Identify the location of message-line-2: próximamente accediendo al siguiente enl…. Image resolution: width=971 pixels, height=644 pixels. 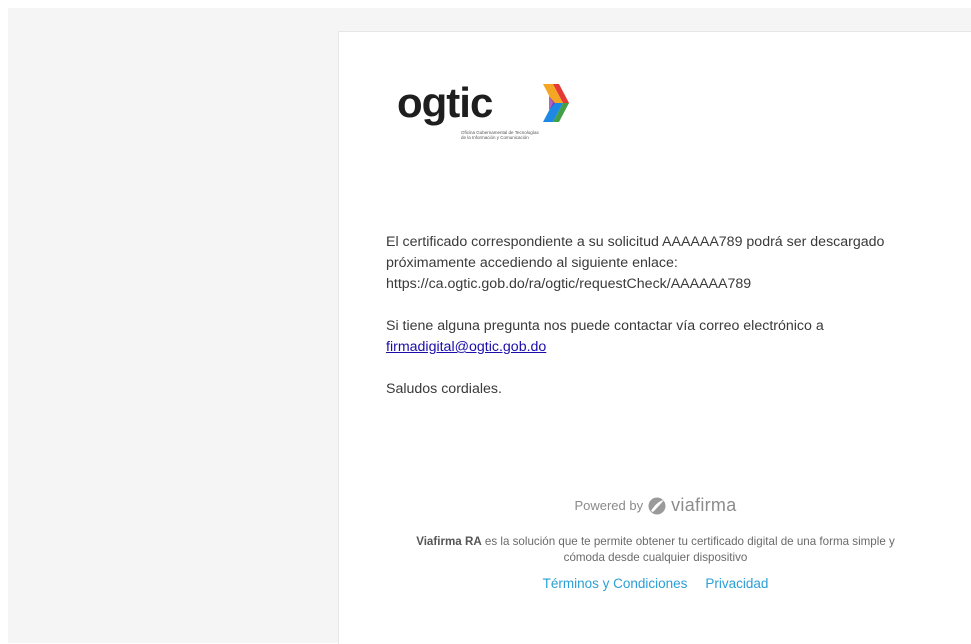
(532, 263).